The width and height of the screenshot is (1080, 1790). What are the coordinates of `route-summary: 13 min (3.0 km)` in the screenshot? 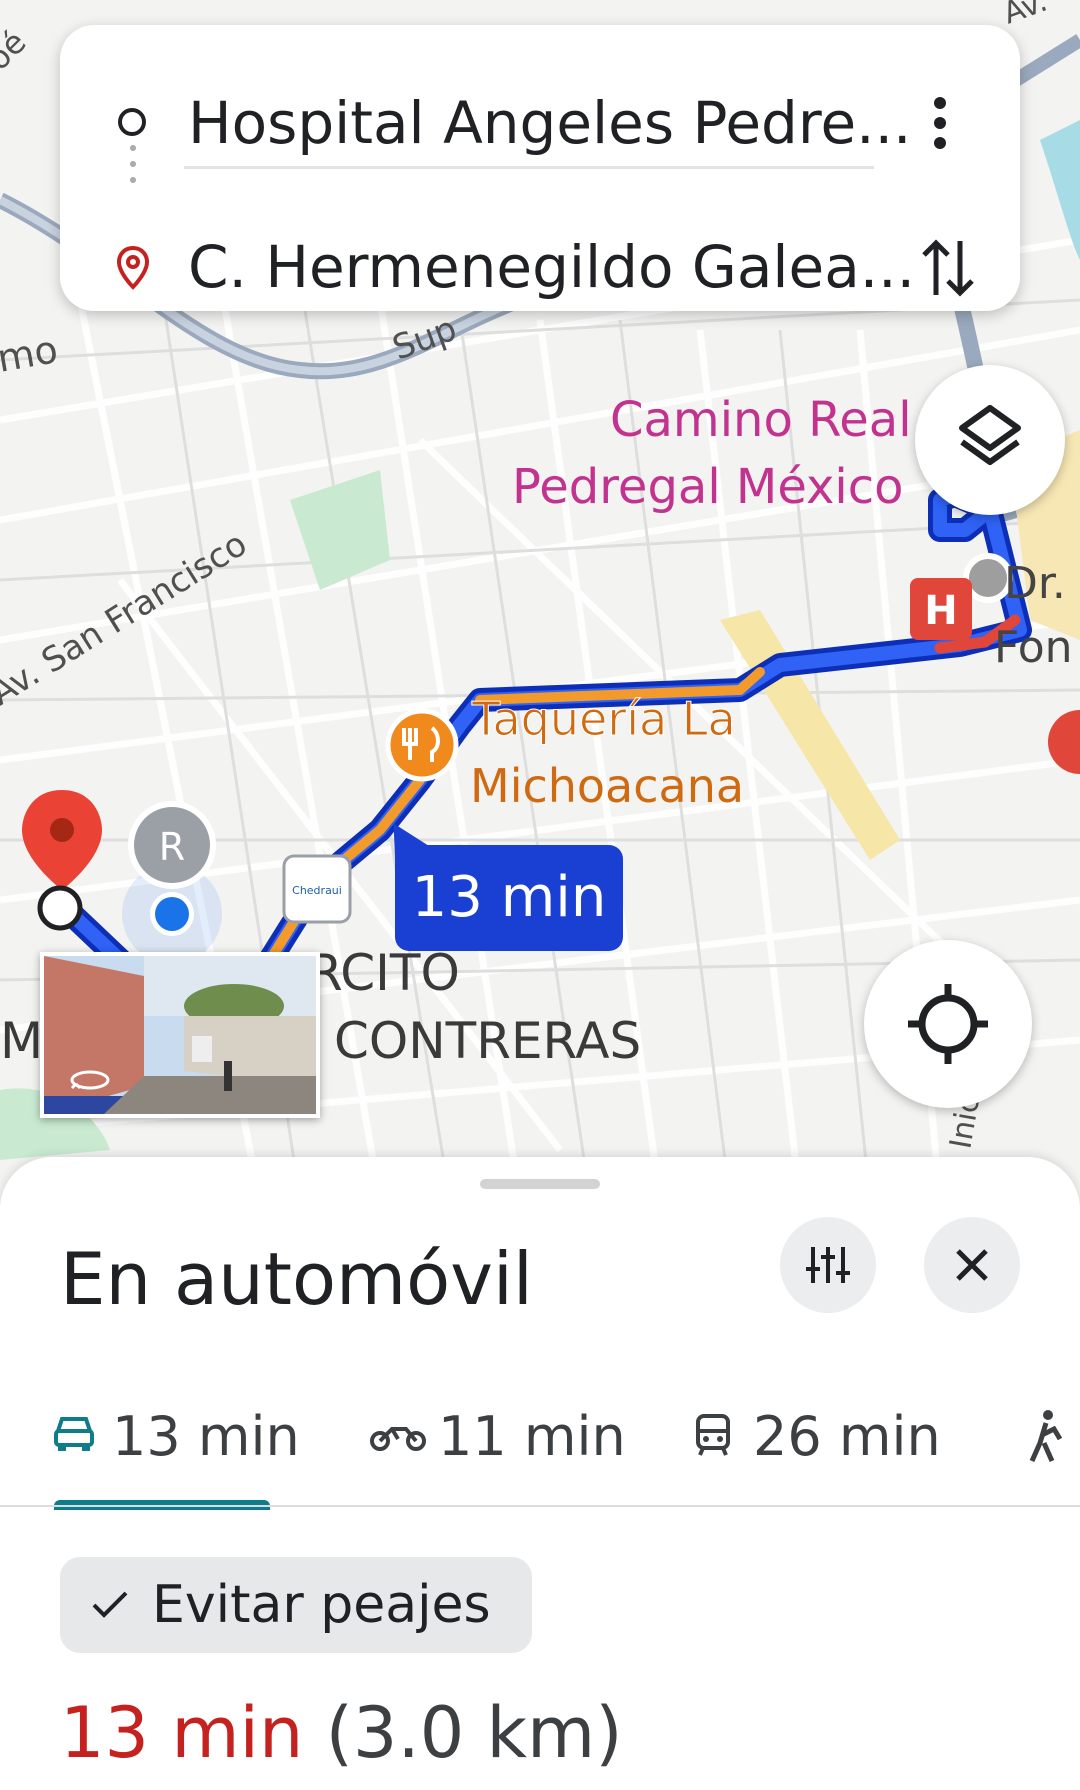 It's located at (341, 1733).